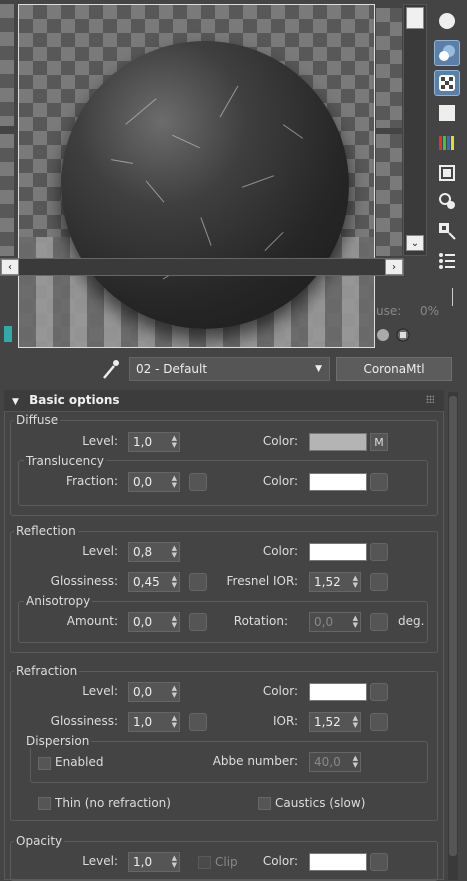 The width and height of the screenshot is (467, 881). Describe the element at coordinates (154, 552) in the screenshot. I see `reflection-level-spinner: 0,8 ▲ ▼` at that location.